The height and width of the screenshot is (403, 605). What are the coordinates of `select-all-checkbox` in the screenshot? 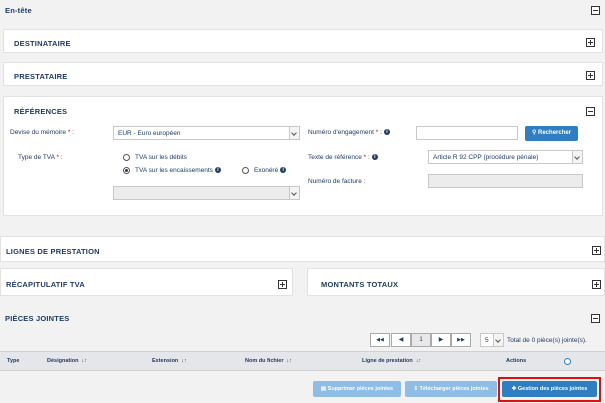 It's located at (567, 361).